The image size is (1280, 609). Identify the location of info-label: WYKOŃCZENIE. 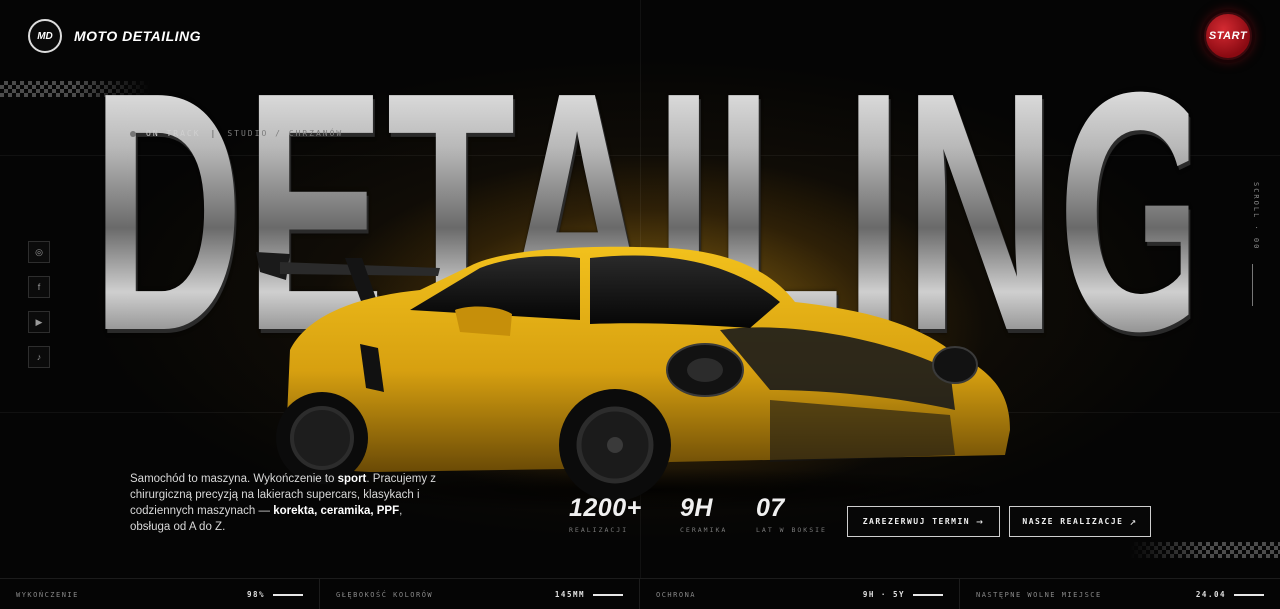
(47, 594).